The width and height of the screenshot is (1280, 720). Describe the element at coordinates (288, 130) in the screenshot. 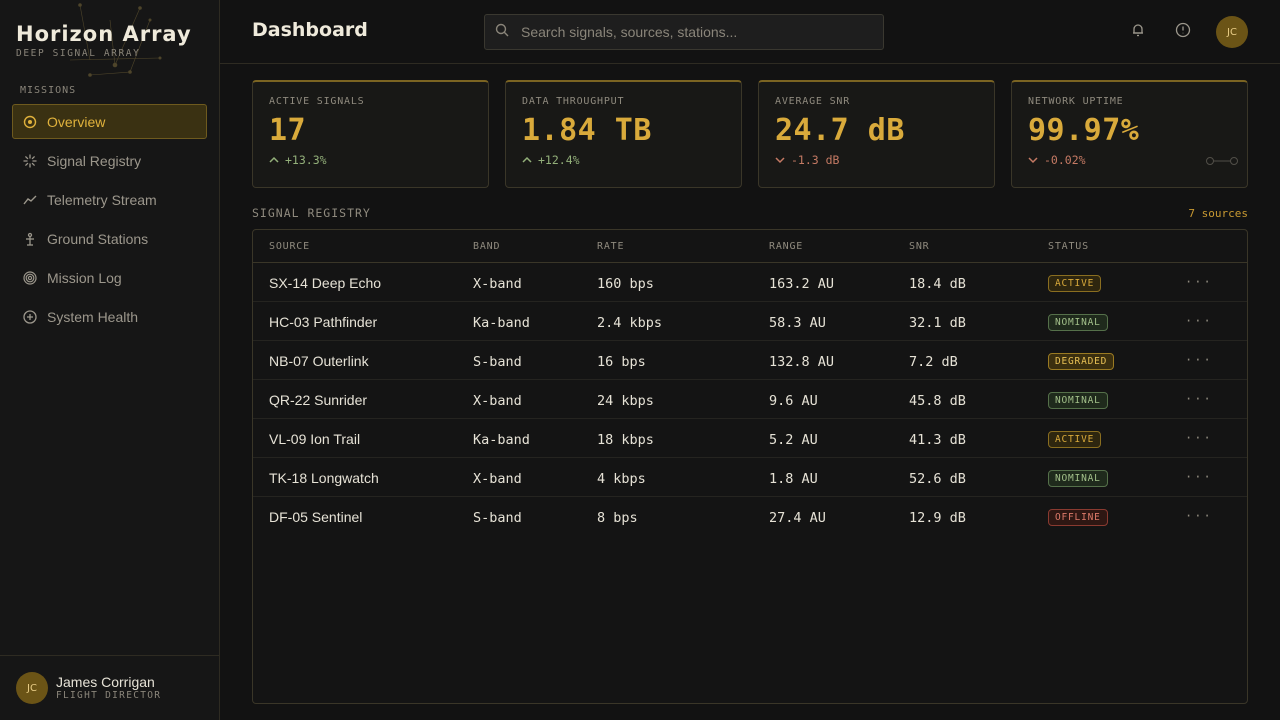

I see `stat-value: 17` at that location.